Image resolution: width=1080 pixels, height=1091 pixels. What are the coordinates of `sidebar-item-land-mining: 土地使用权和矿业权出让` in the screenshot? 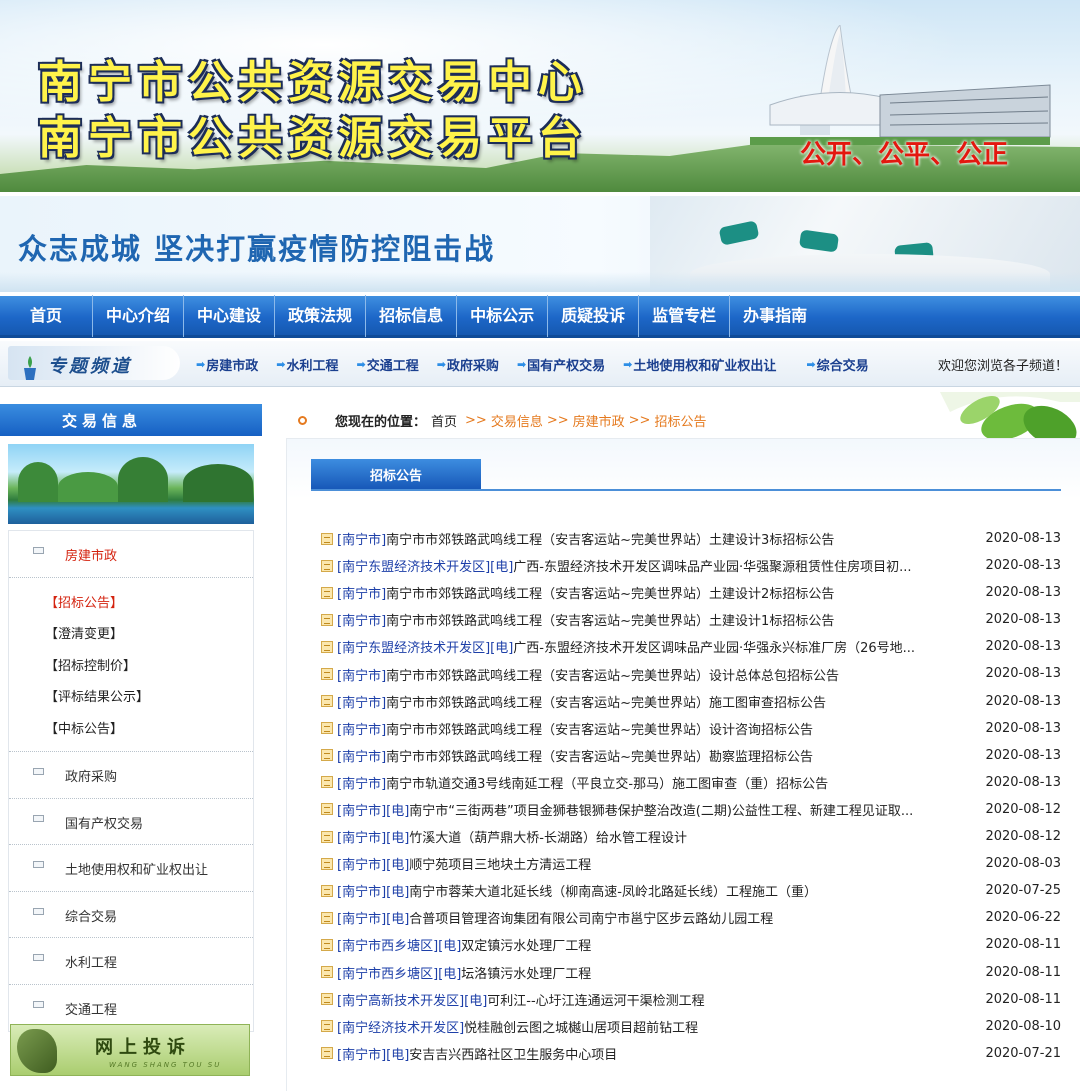 It's located at (131, 868).